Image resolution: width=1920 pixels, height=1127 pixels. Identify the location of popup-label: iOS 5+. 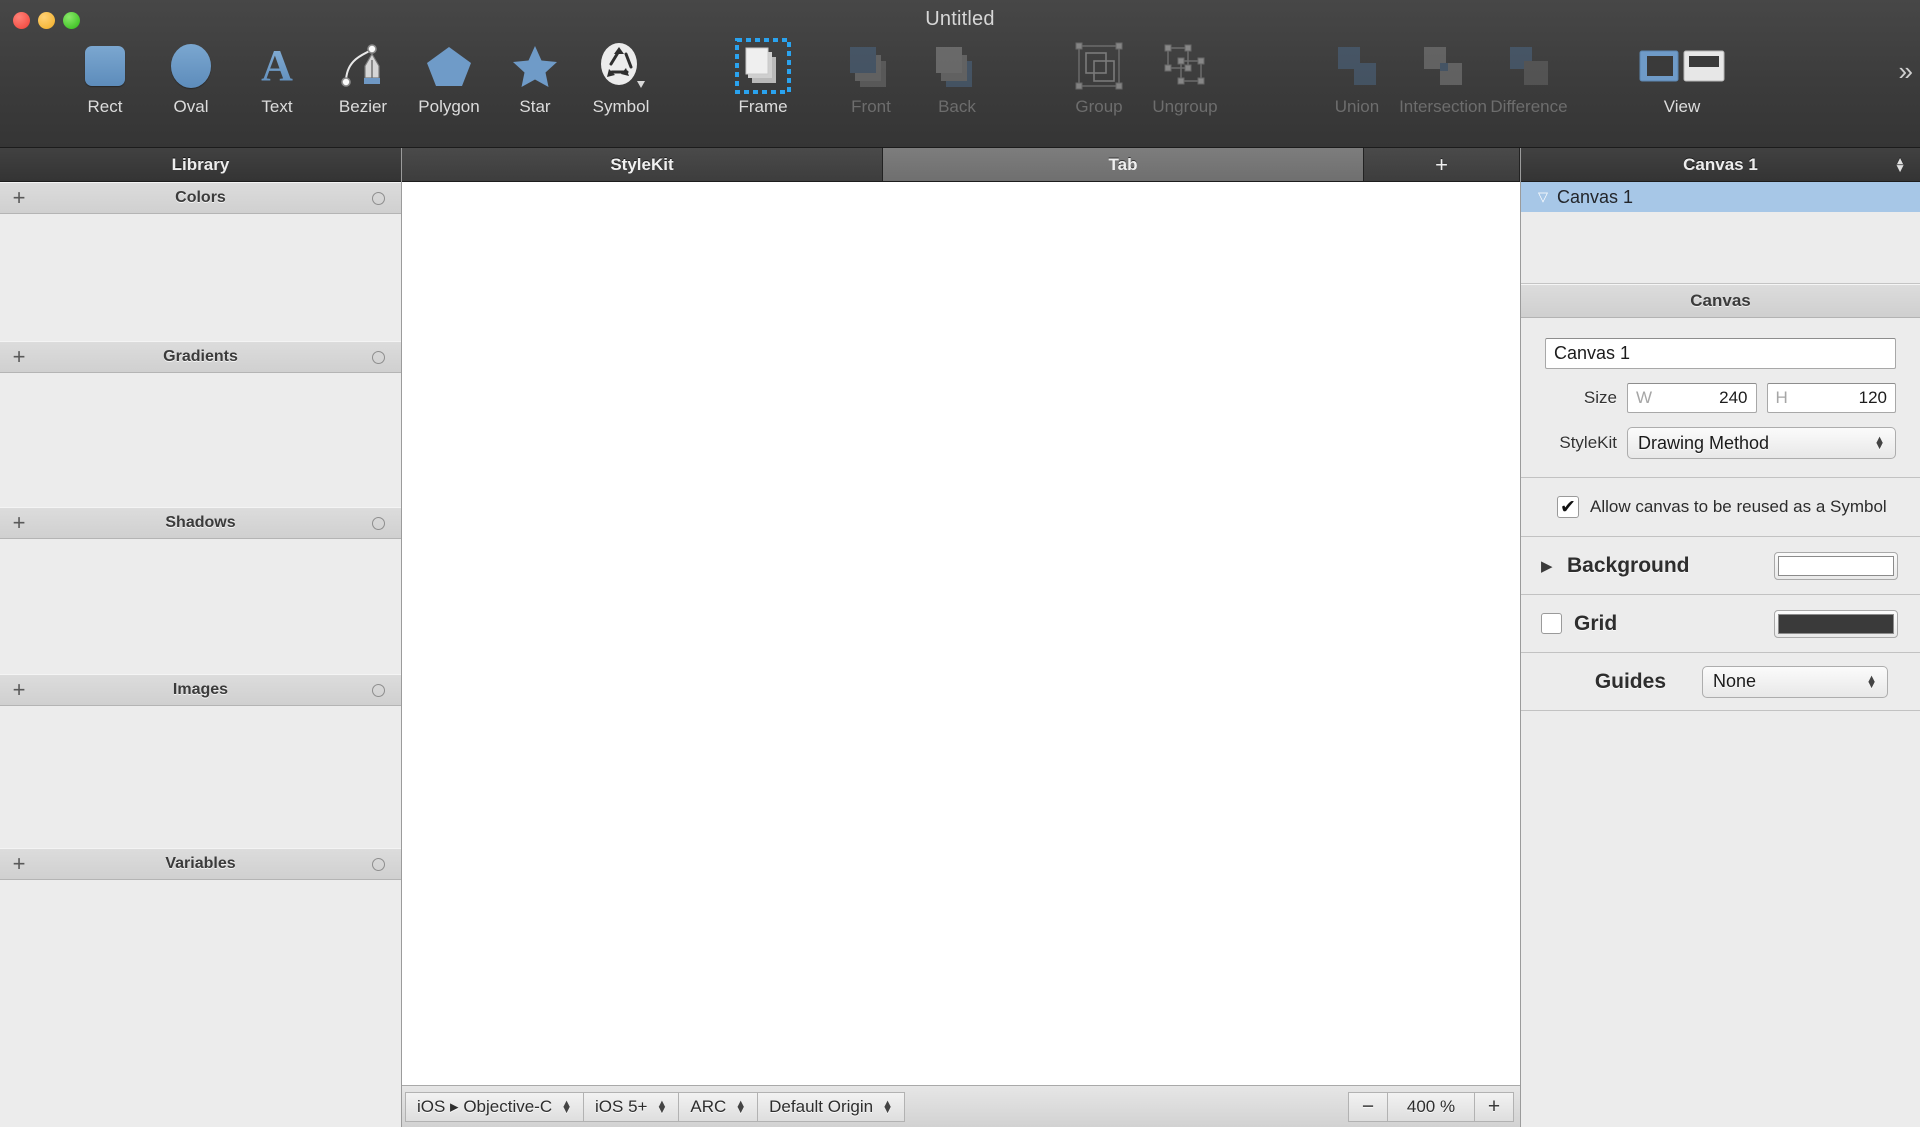
(621, 1106).